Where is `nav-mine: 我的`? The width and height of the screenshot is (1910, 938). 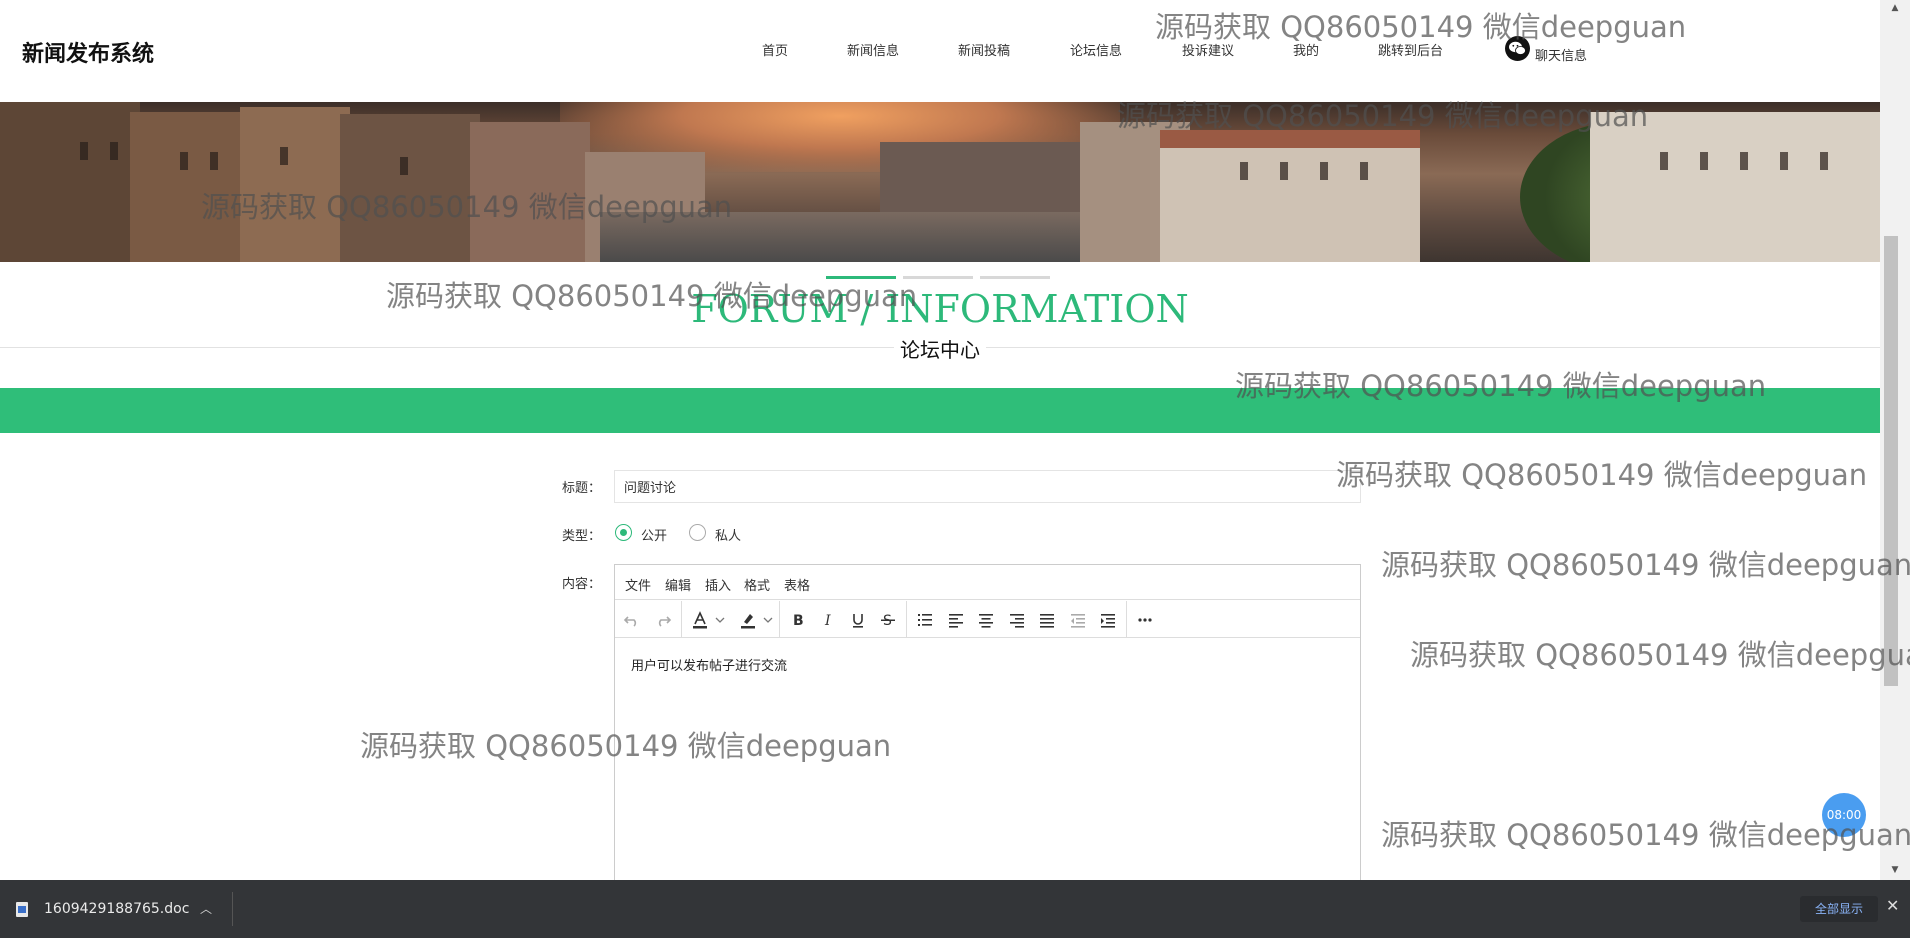
nav-mine: 我的 is located at coordinates (1306, 49).